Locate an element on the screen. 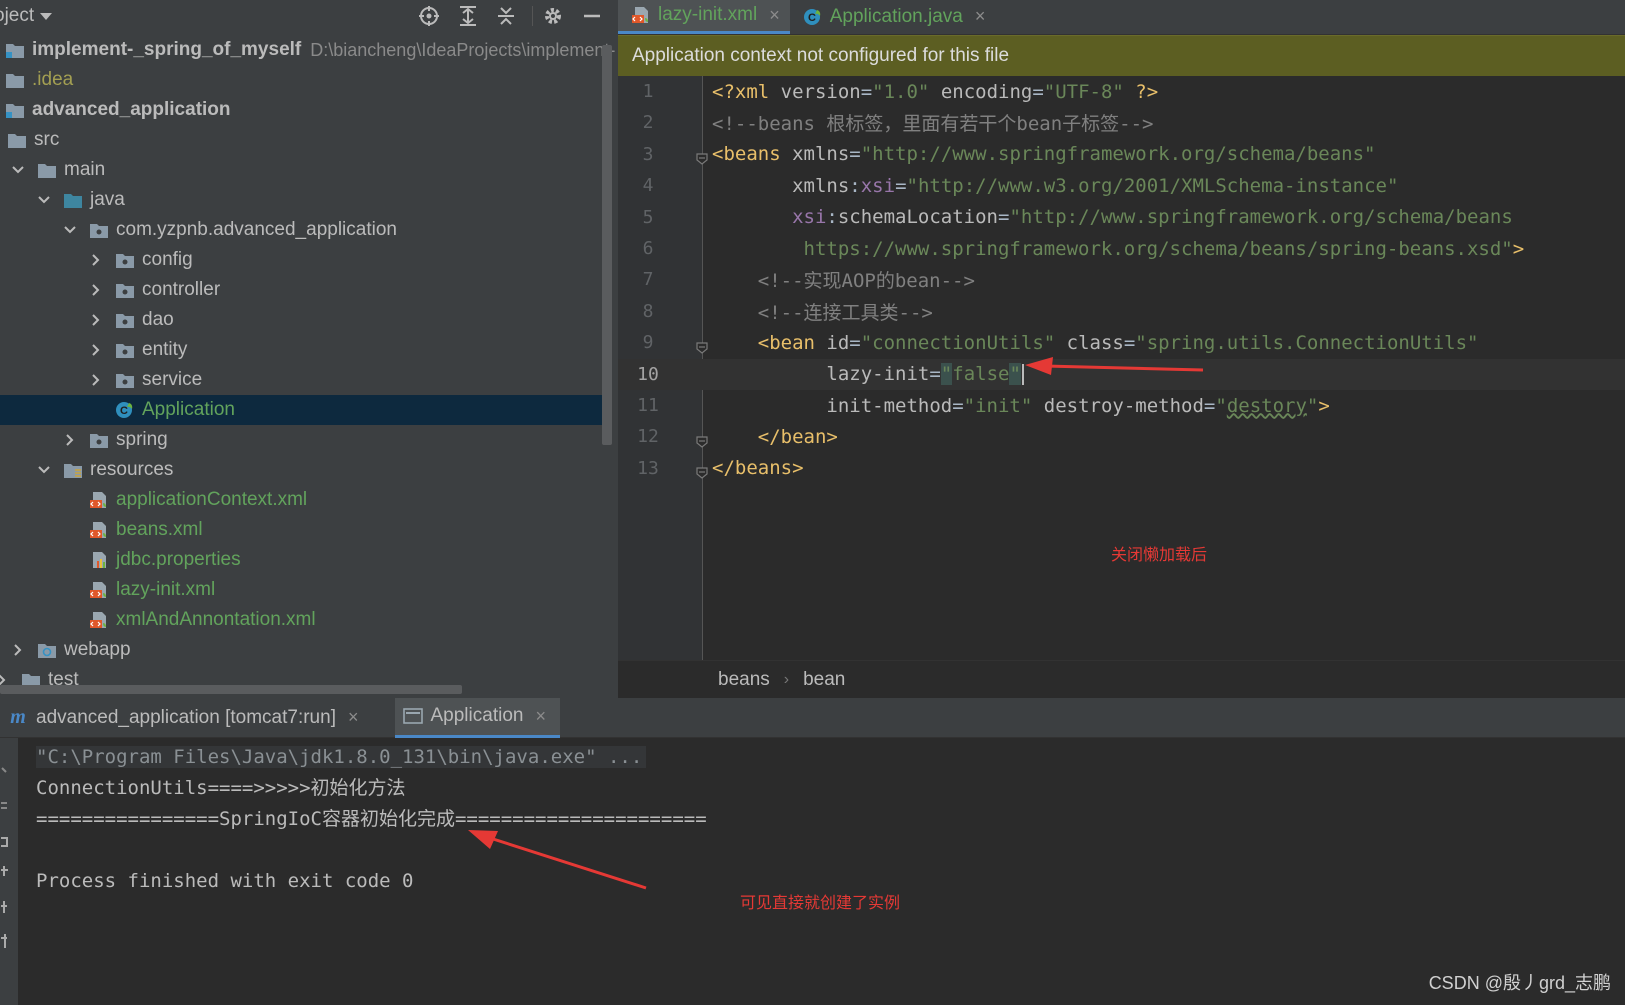 The width and height of the screenshot is (1625, 1005). locate-icon is located at coordinates (429, 16).